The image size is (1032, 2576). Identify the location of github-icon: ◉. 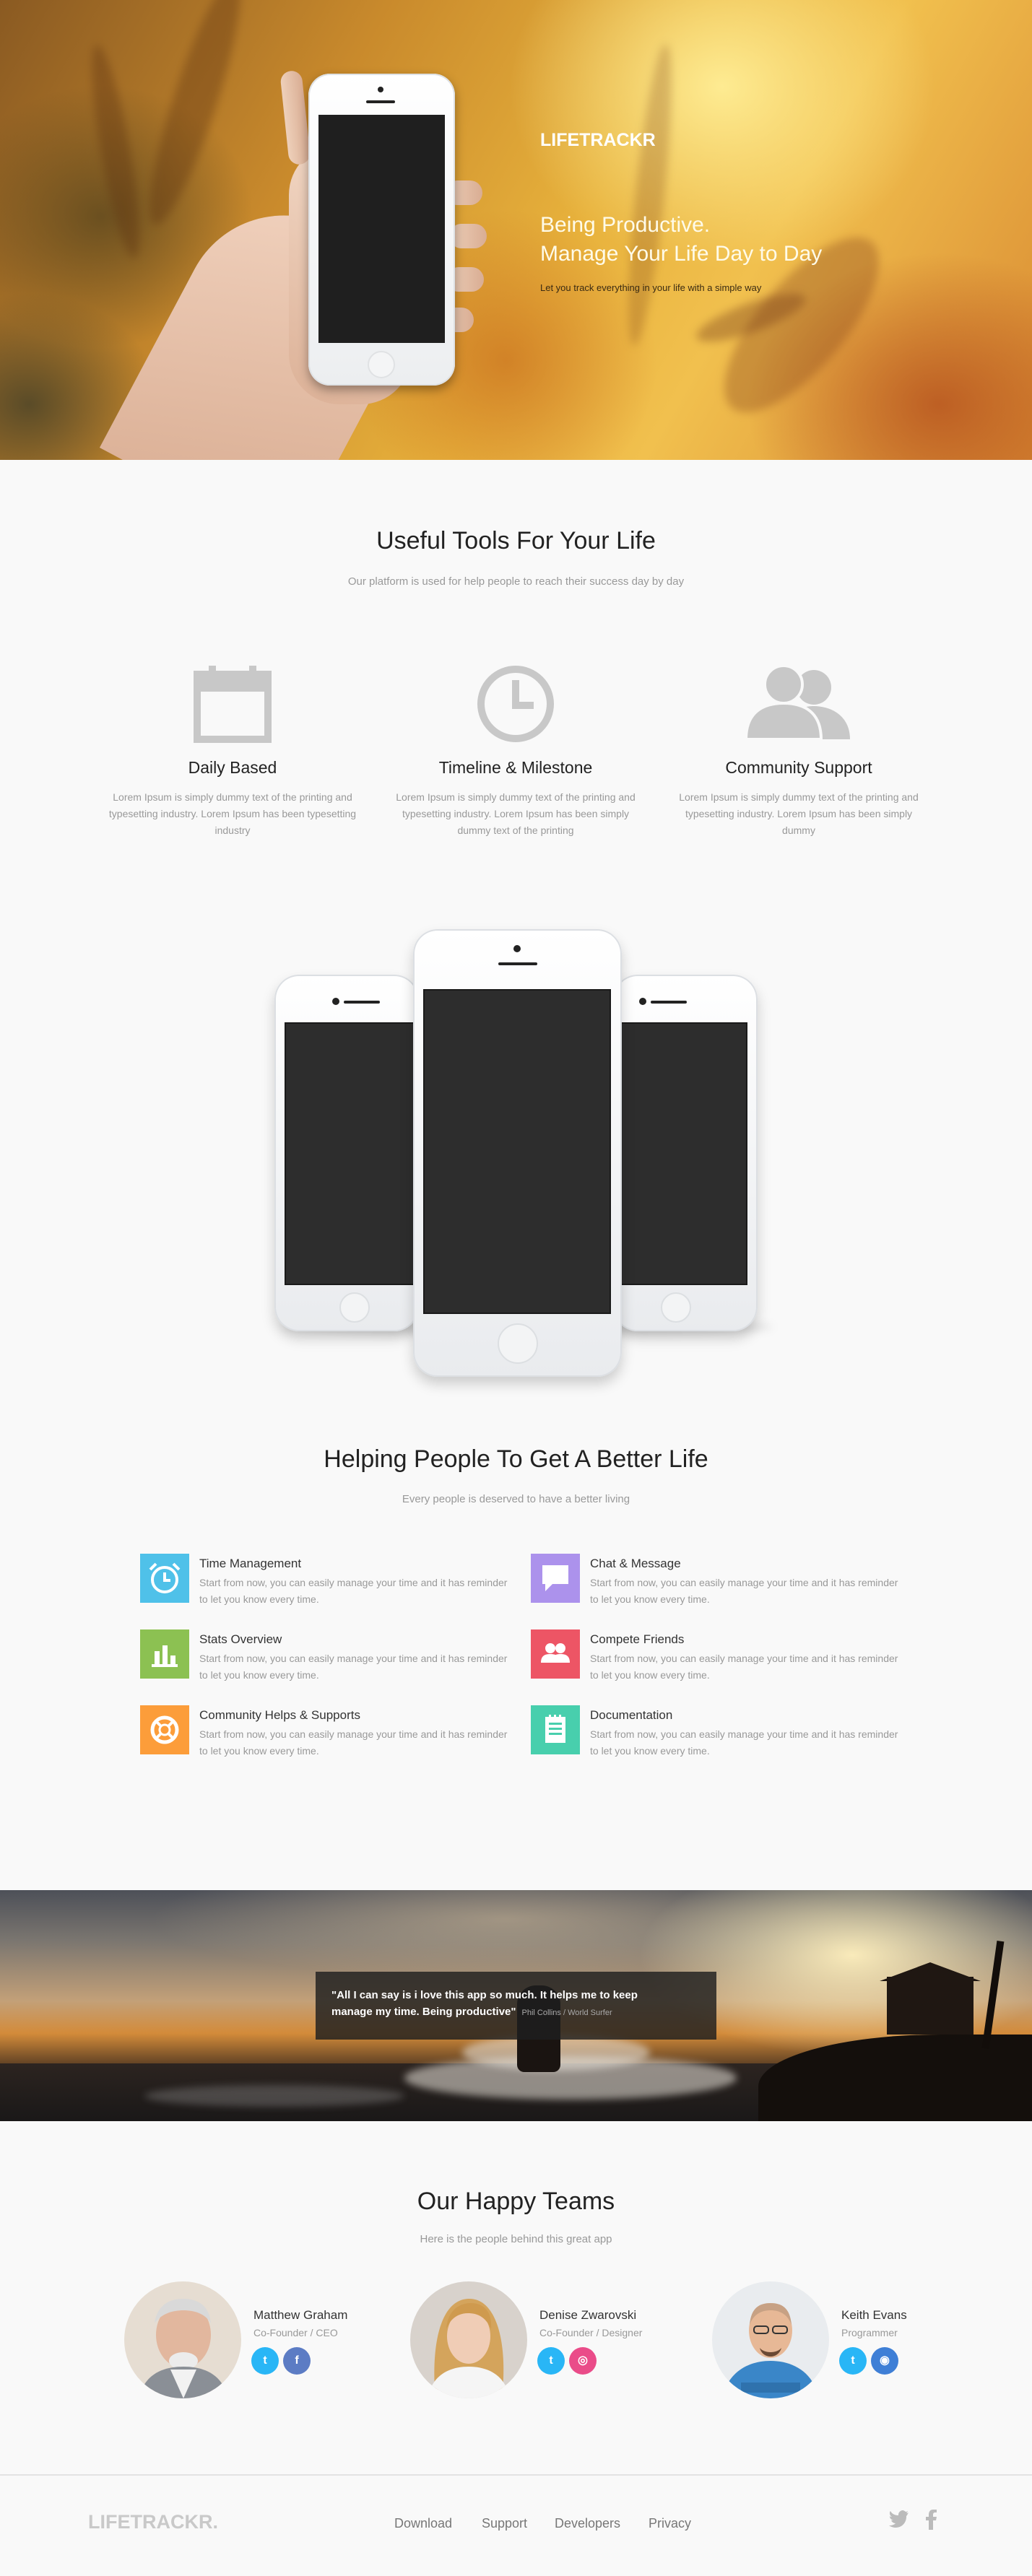
(884, 2361).